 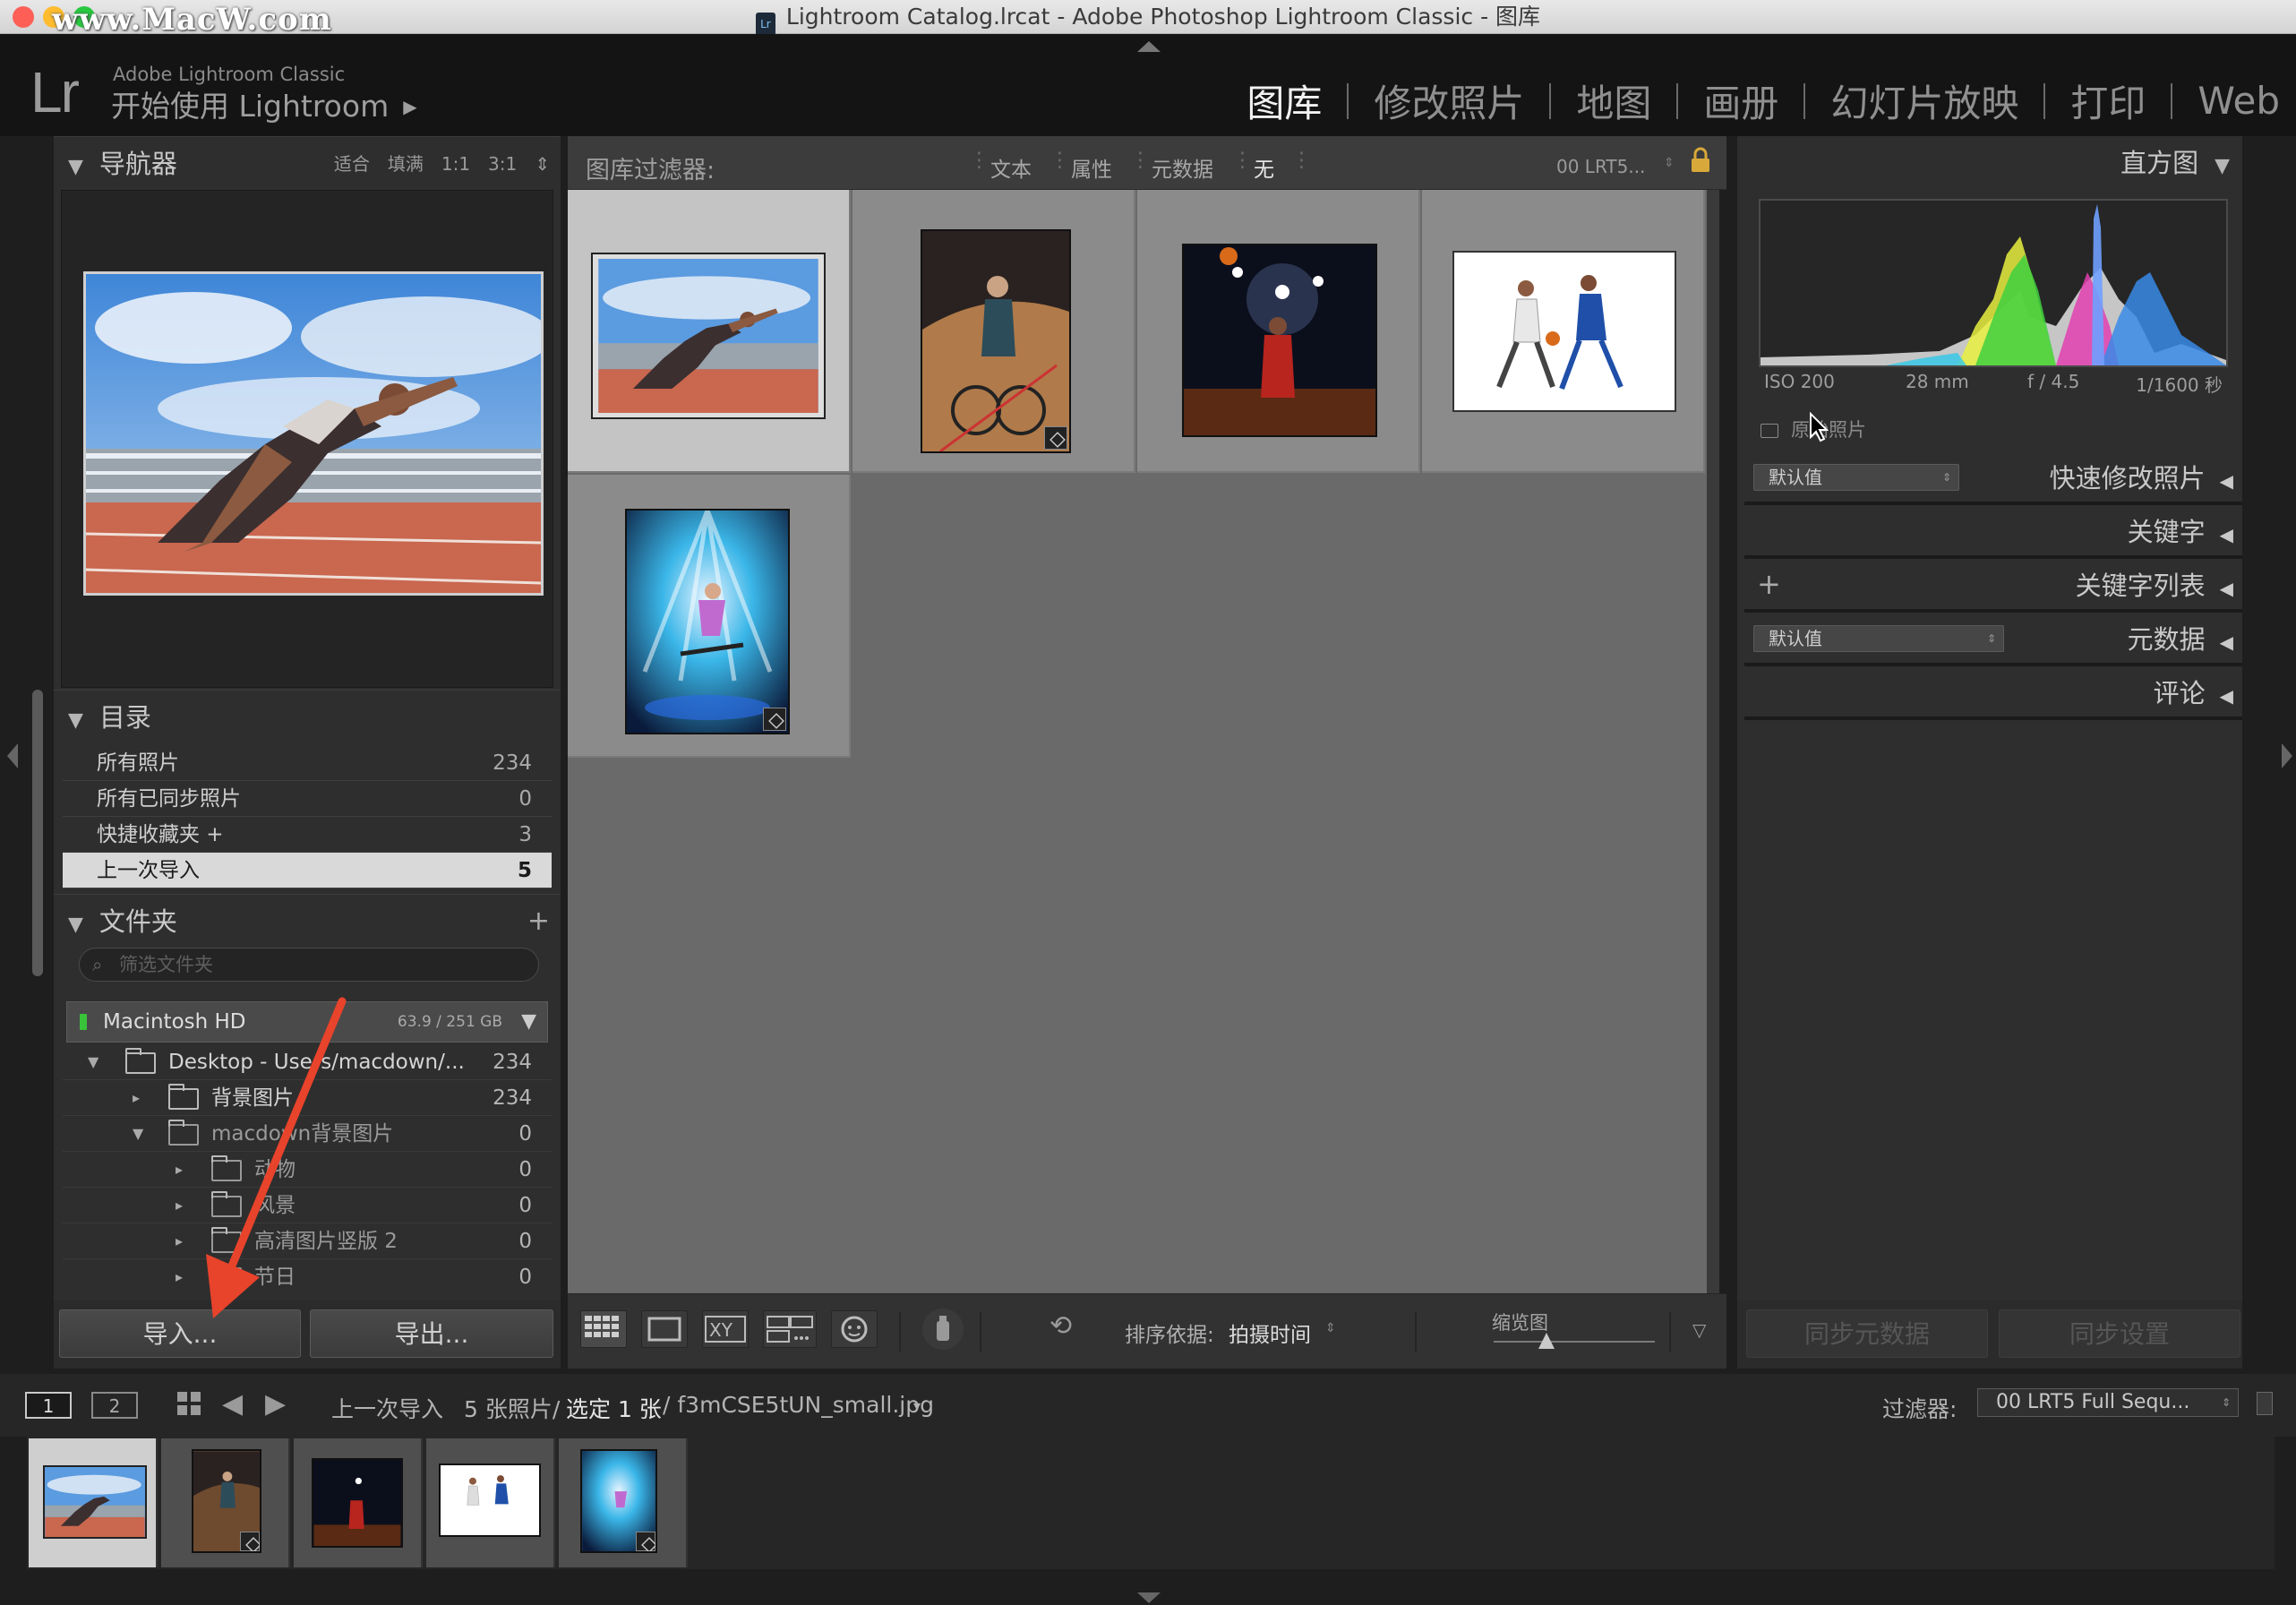 I want to click on zoom-fill: 填满, so click(x=406, y=164).